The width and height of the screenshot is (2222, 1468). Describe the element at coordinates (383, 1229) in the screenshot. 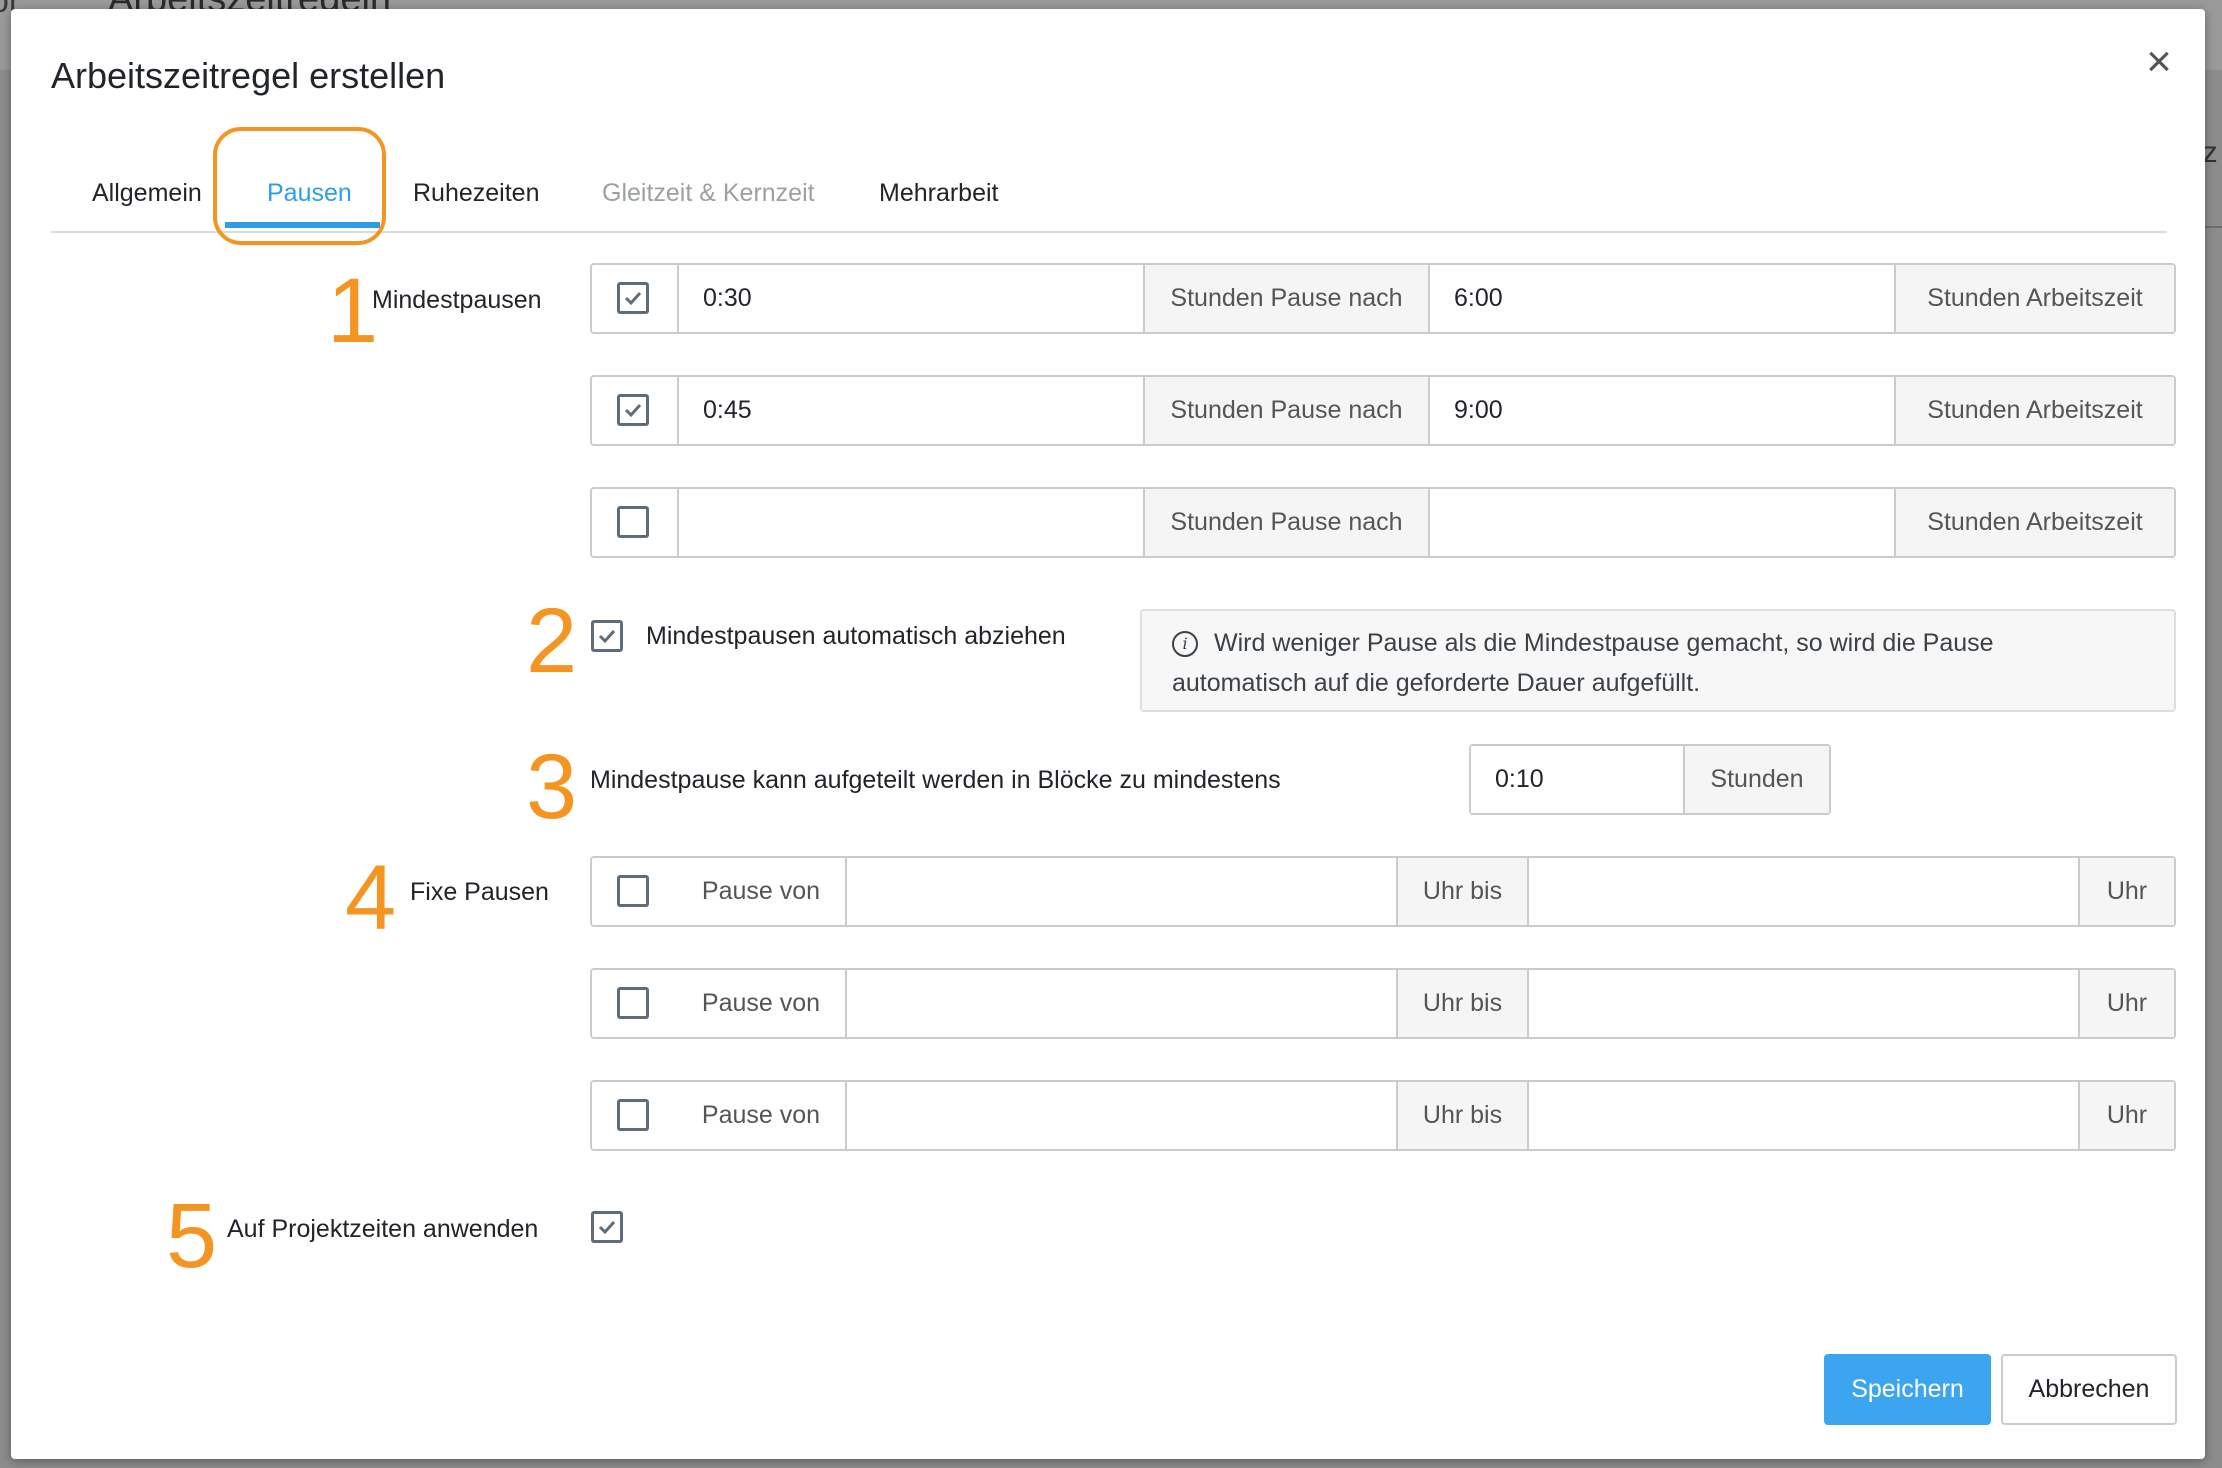

I see `projektzeiten-label: Auf Projektzeiten anwenden` at that location.